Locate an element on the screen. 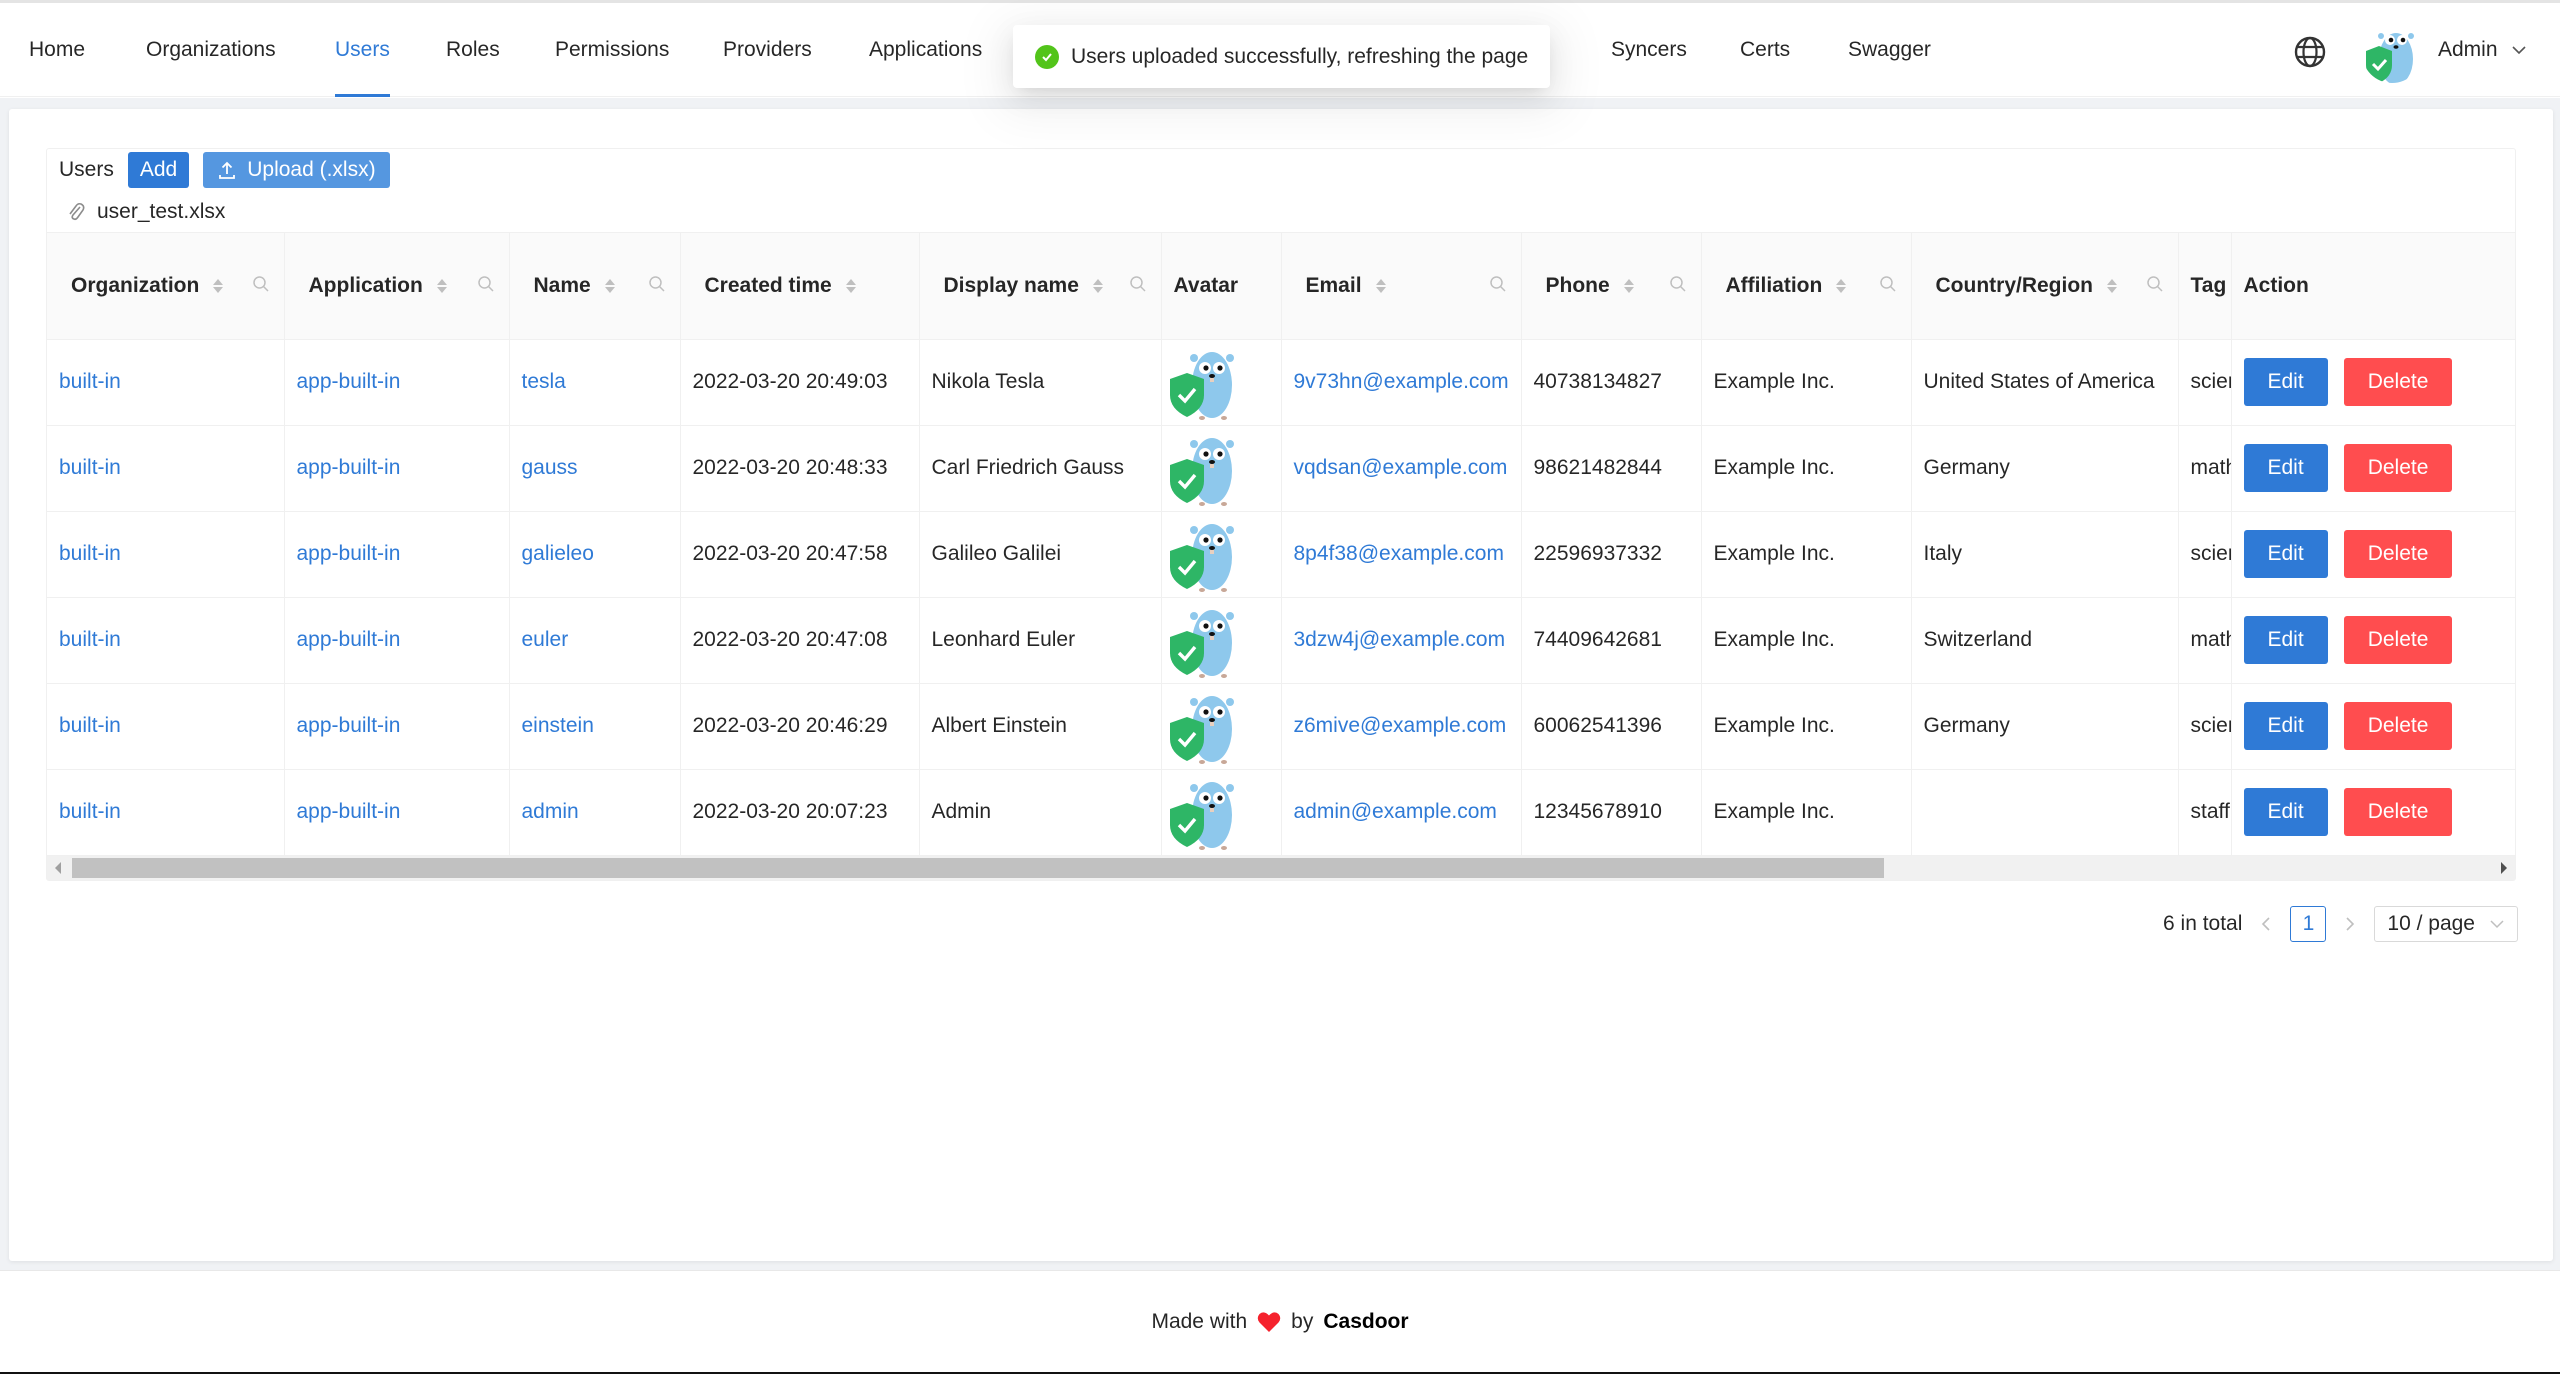 This screenshot has height=1374, width=2560. nav-item-certs: Certs is located at coordinates (1765, 50).